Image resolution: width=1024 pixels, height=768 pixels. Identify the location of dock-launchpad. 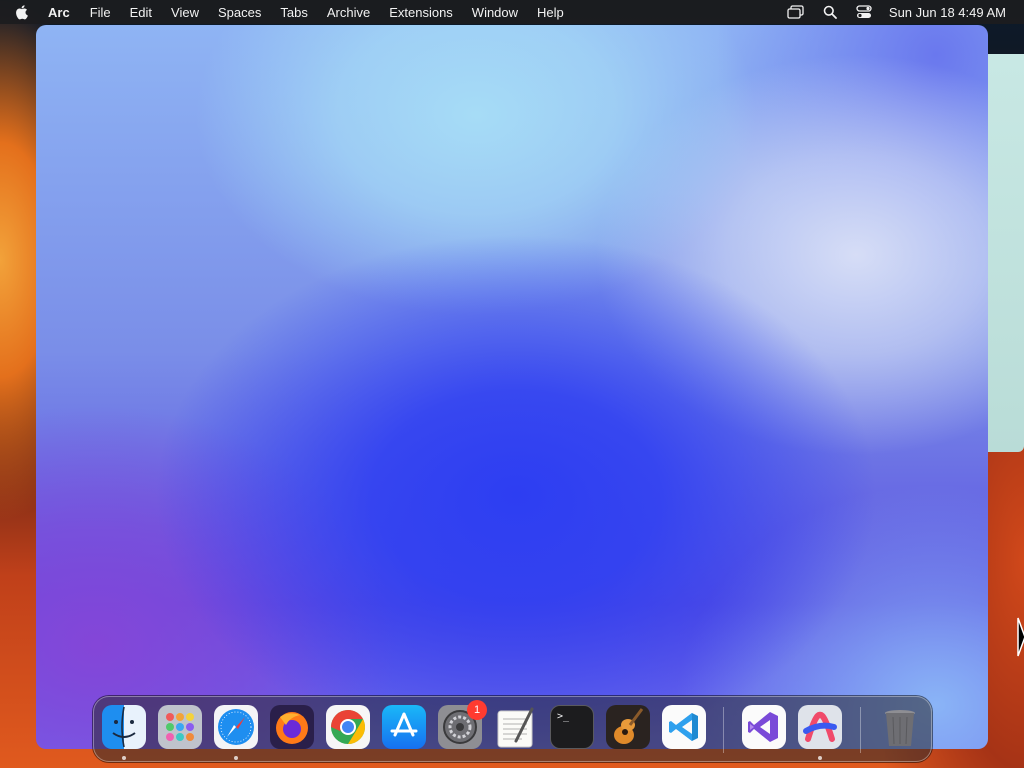
(180, 727).